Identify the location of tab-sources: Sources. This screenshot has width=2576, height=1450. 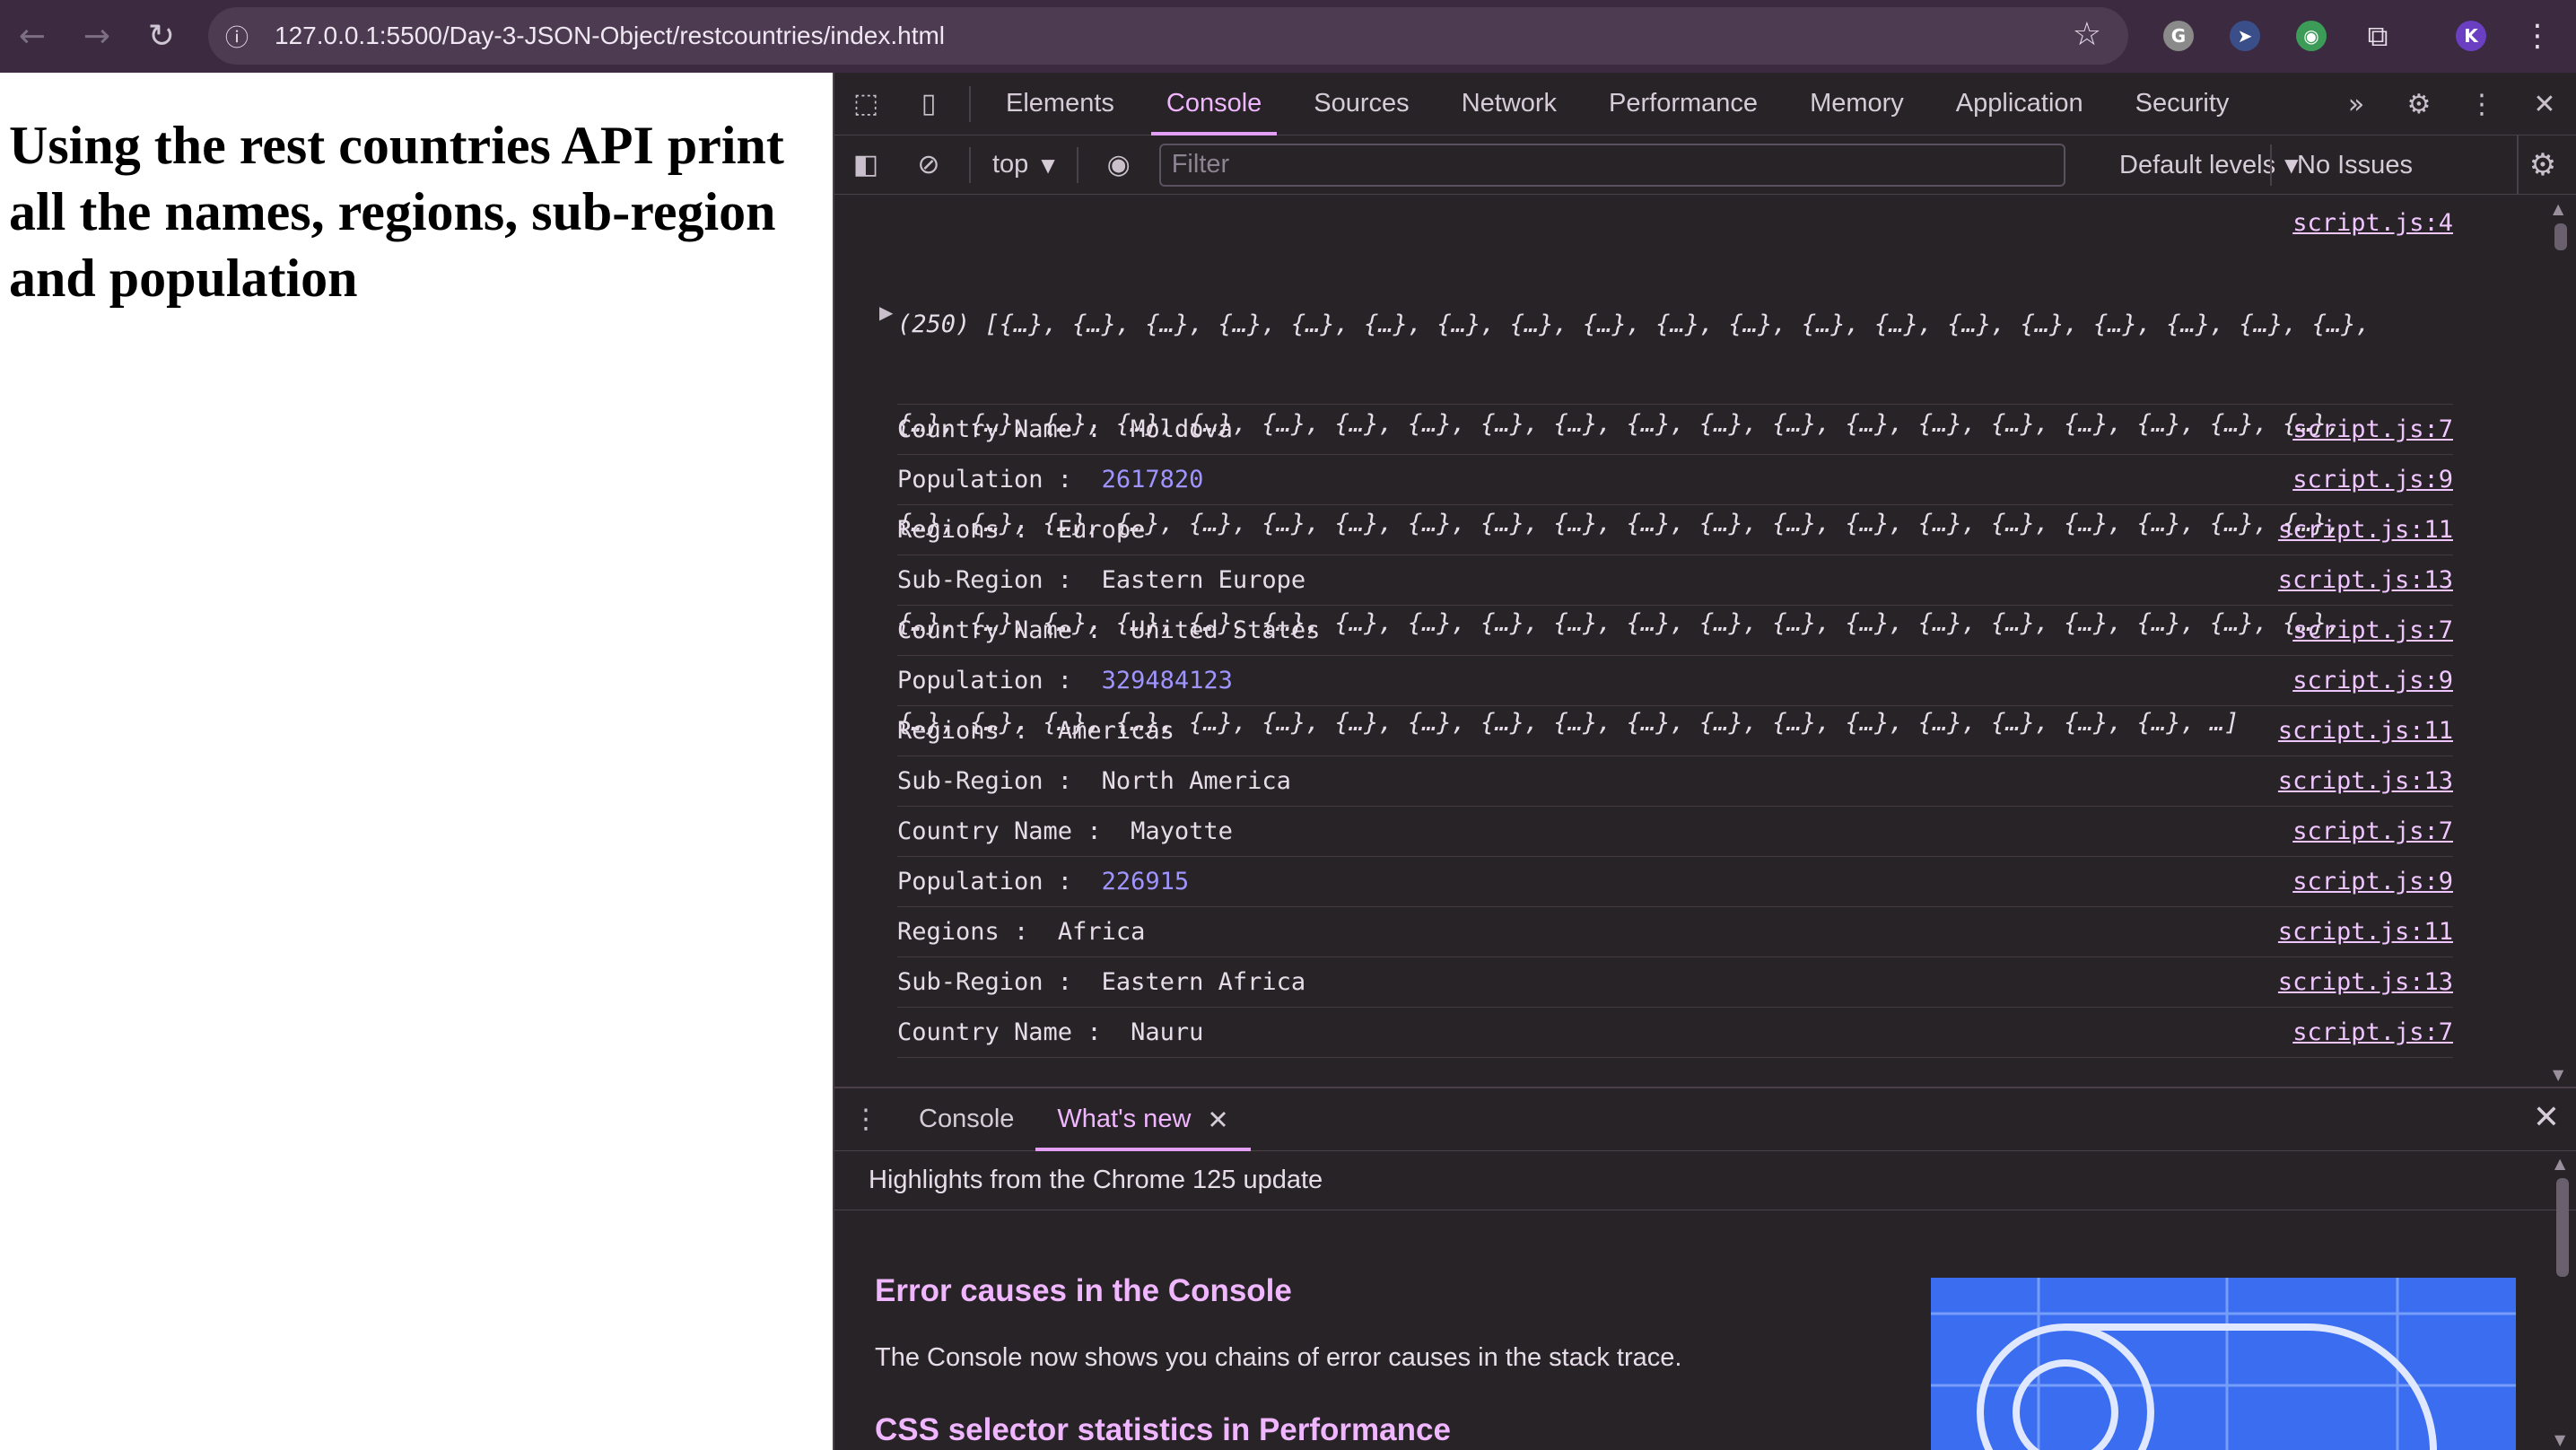
(1362, 104).